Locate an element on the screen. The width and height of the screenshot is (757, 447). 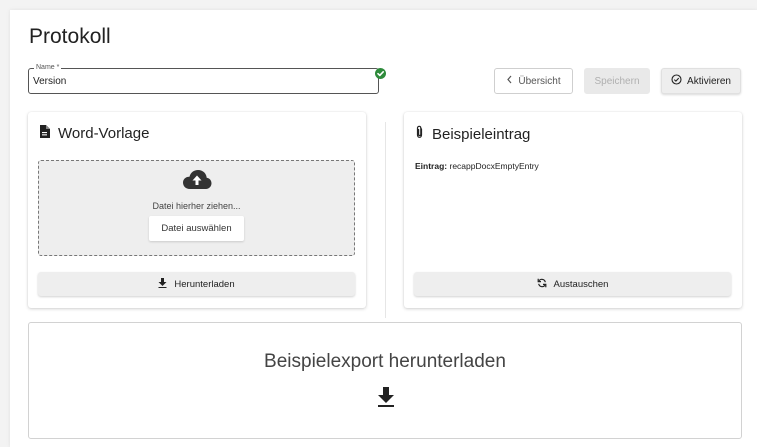
save-button-label: Speichern is located at coordinates (617, 81).